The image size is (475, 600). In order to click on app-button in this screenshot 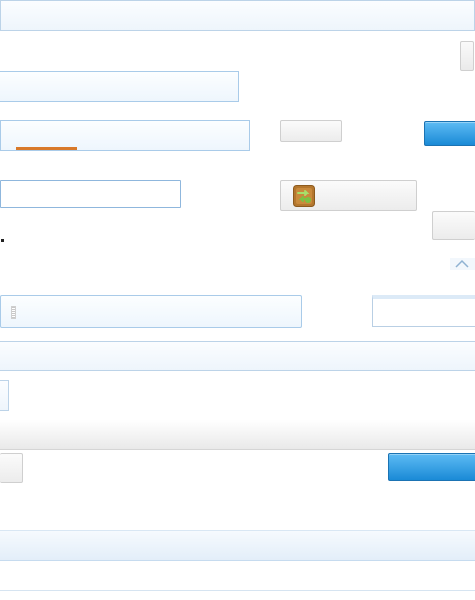, I will do `click(348, 195)`.